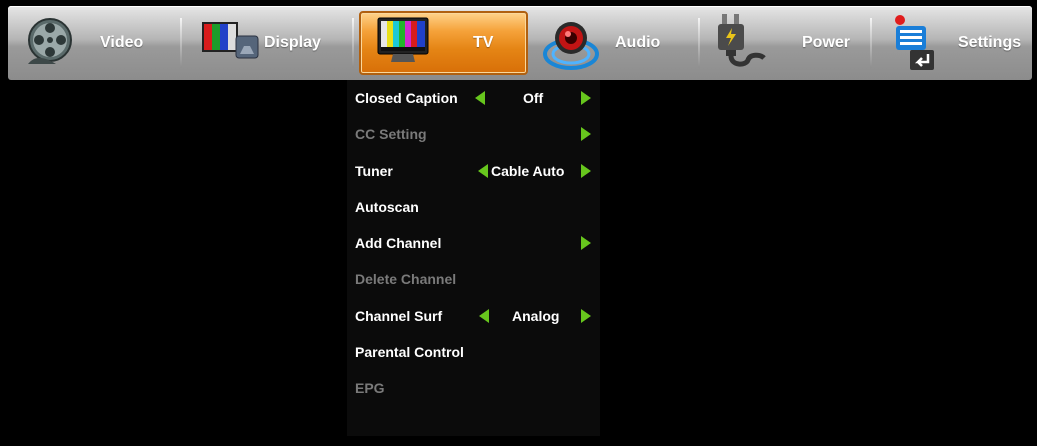 Image resolution: width=1037 pixels, height=446 pixels. What do you see at coordinates (475, 352) in the screenshot?
I see `menu-item-parental-control: Parental Control` at bounding box center [475, 352].